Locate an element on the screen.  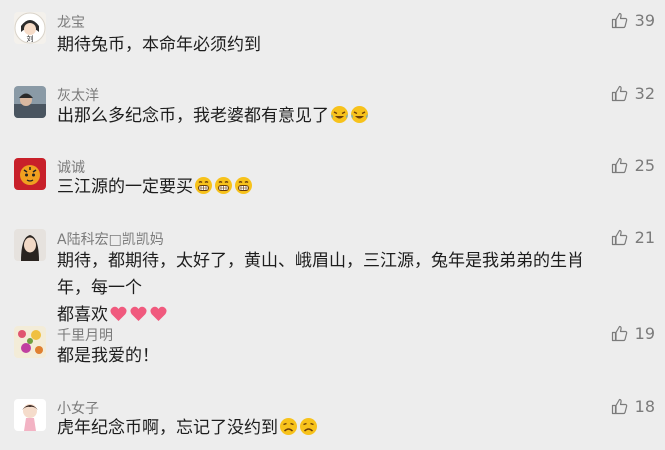
comment-body-line-2: 都喜欢 is located at coordinates (337, 315).